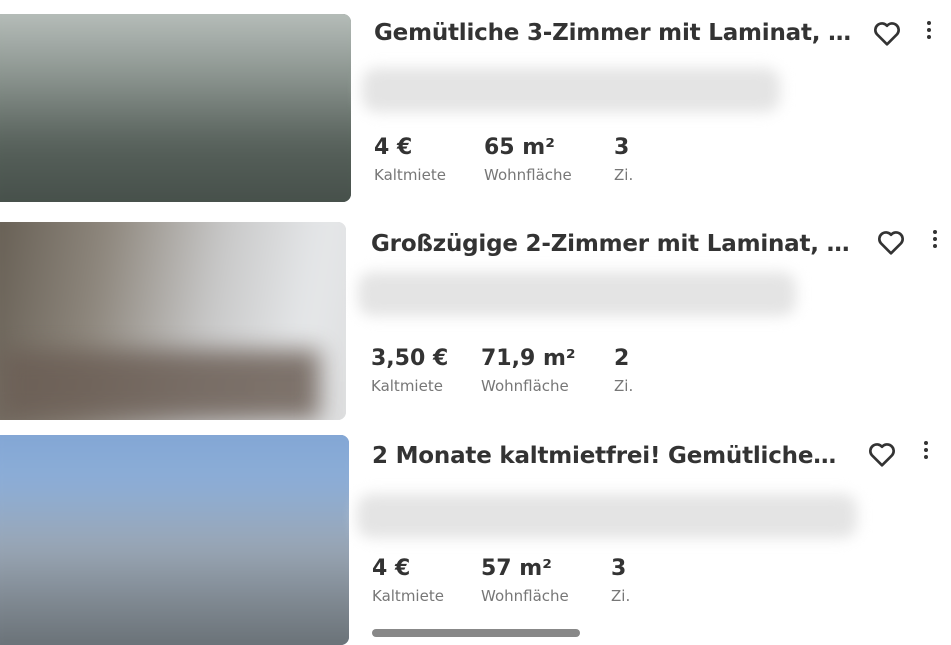 The width and height of the screenshot is (951, 645). Describe the element at coordinates (519, 147) in the screenshot. I see `area-value: 65 m²` at that location.